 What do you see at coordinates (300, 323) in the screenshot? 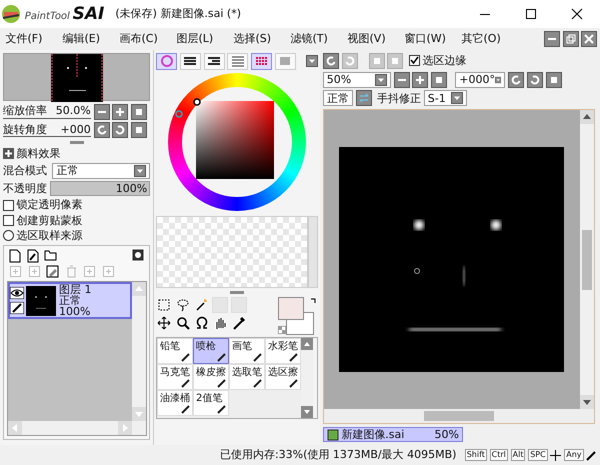
I see `secondary-color-swatch` at bounding box center [300, 323].